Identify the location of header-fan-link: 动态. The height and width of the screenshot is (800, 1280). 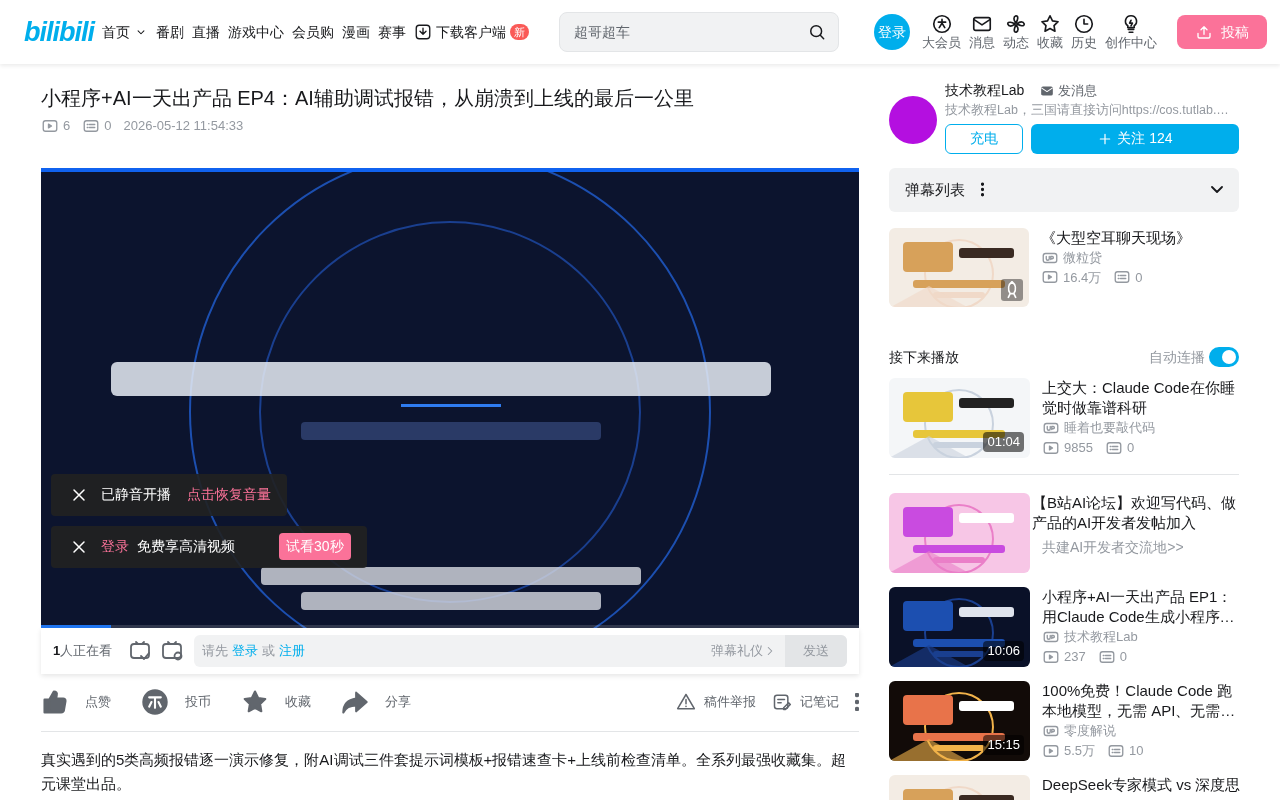
(1016, 32).